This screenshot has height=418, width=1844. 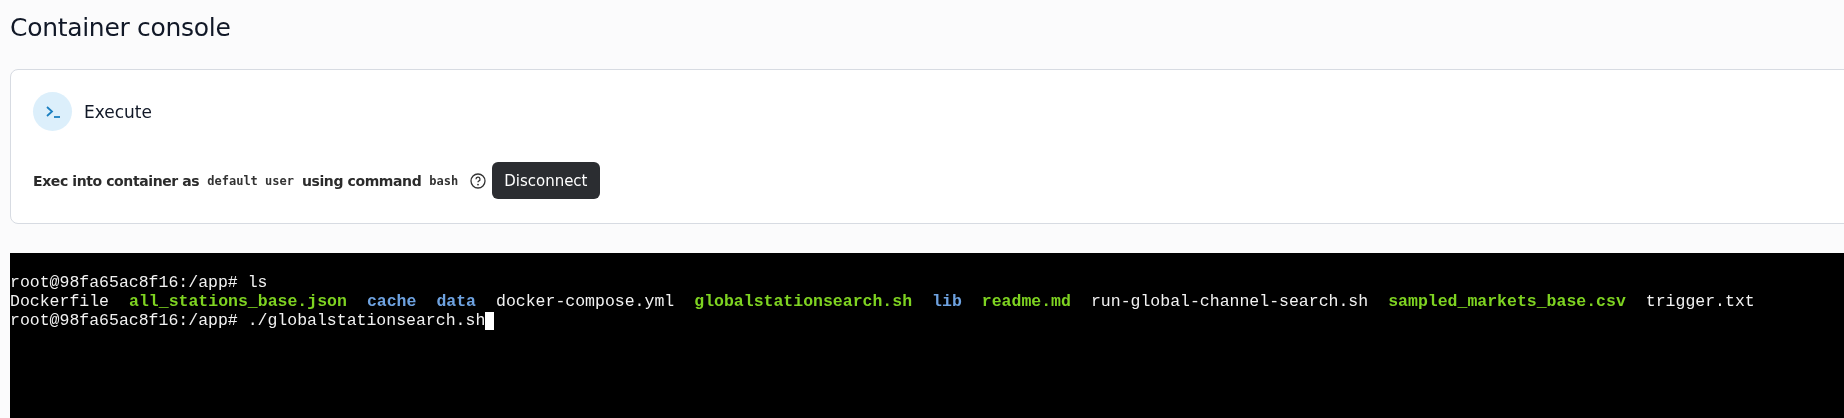 I want to click on terminal-text: readme.md, so click(x=1026, y=301).